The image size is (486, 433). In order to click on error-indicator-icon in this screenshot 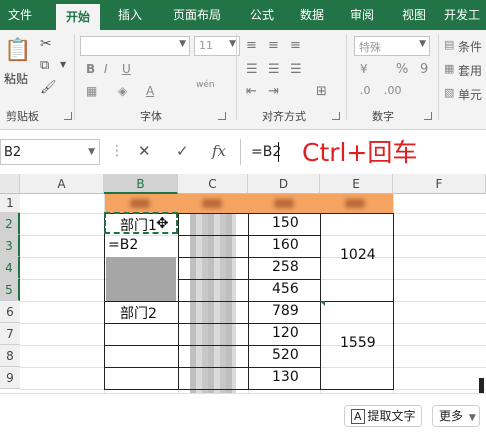, I will do `click(322, 303)`.